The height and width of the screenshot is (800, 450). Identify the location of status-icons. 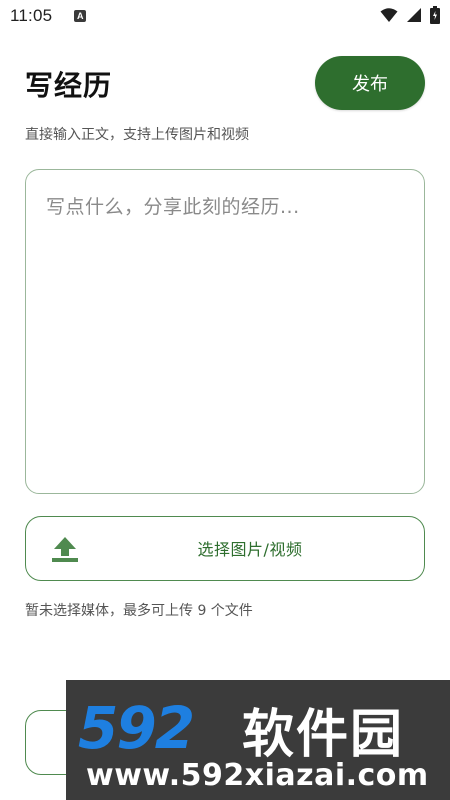
(410, 15).